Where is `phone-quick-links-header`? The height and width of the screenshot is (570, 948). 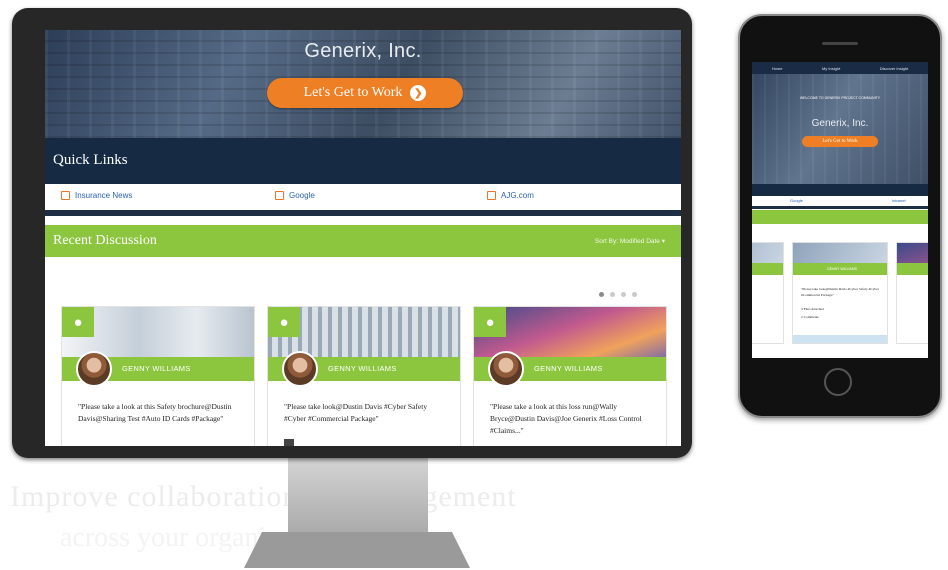
phone-quick-links-header is located at coordinates (840, 190).